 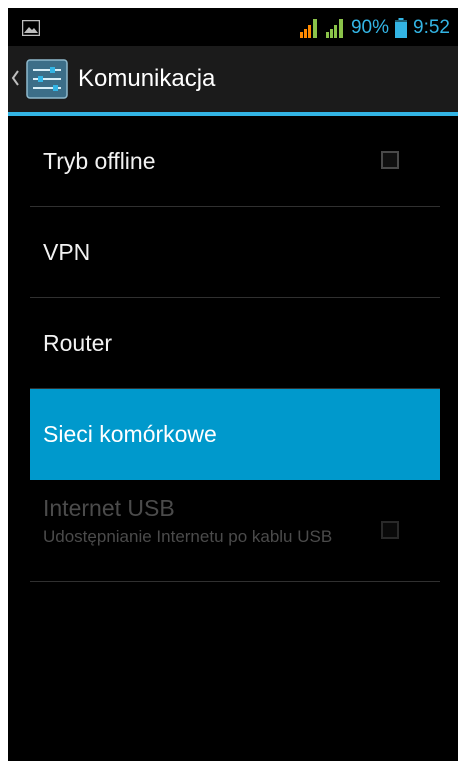 I want to click on airplane-mode-checkbox, so click(x=390, y=160).